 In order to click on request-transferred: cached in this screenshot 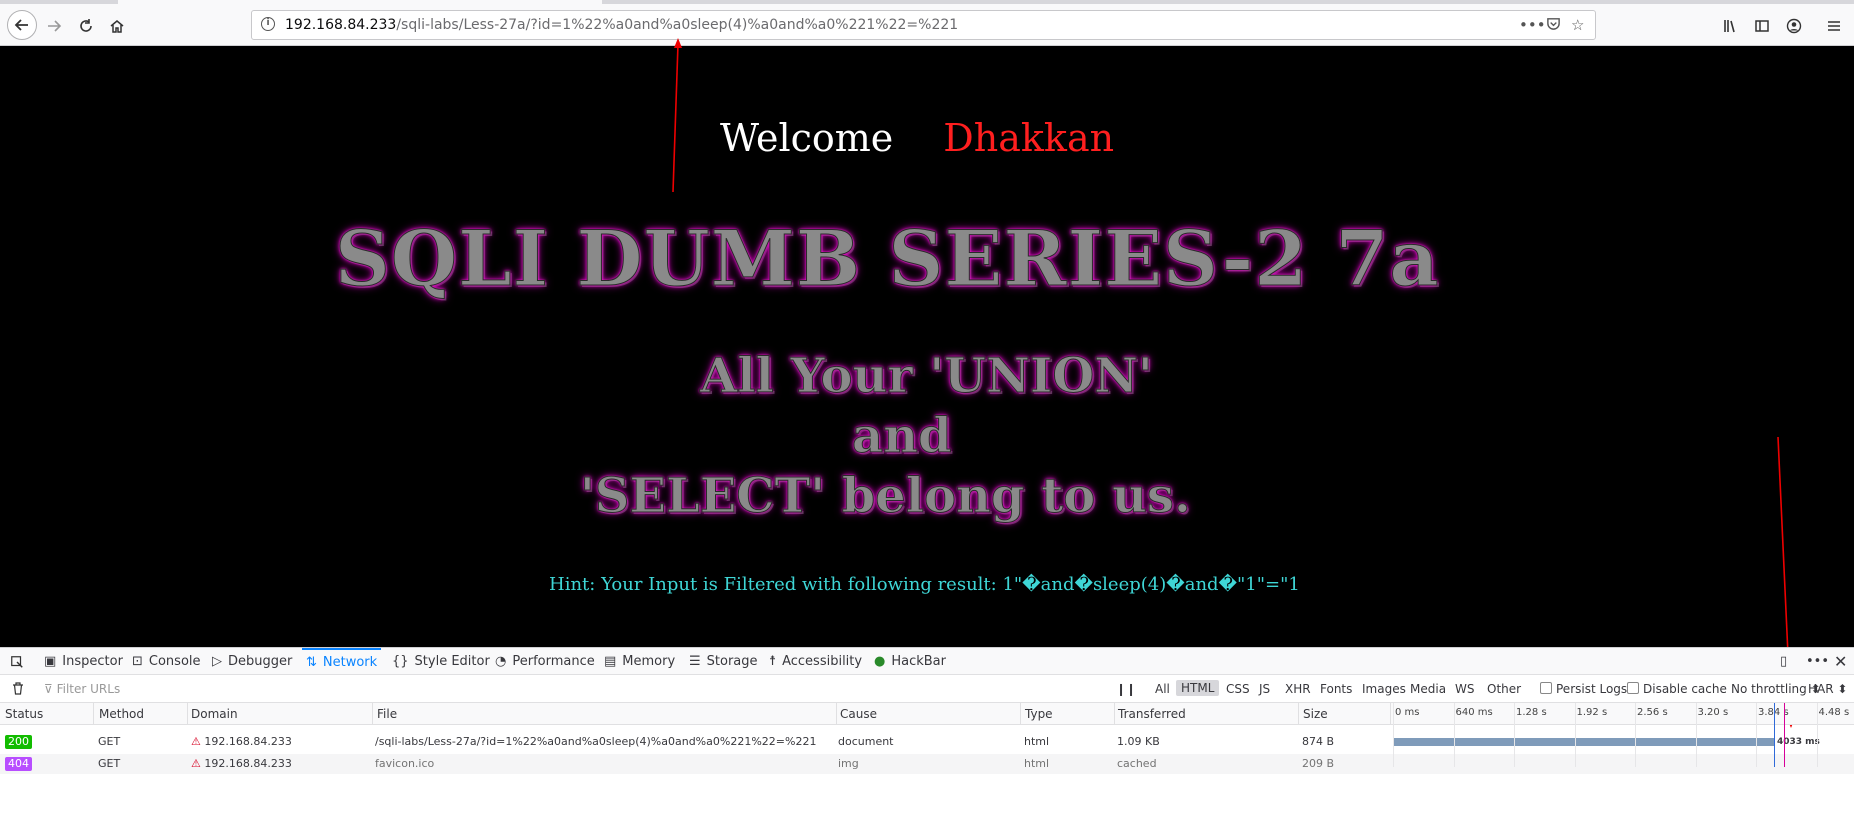, I will do `click(1137, 763)`.